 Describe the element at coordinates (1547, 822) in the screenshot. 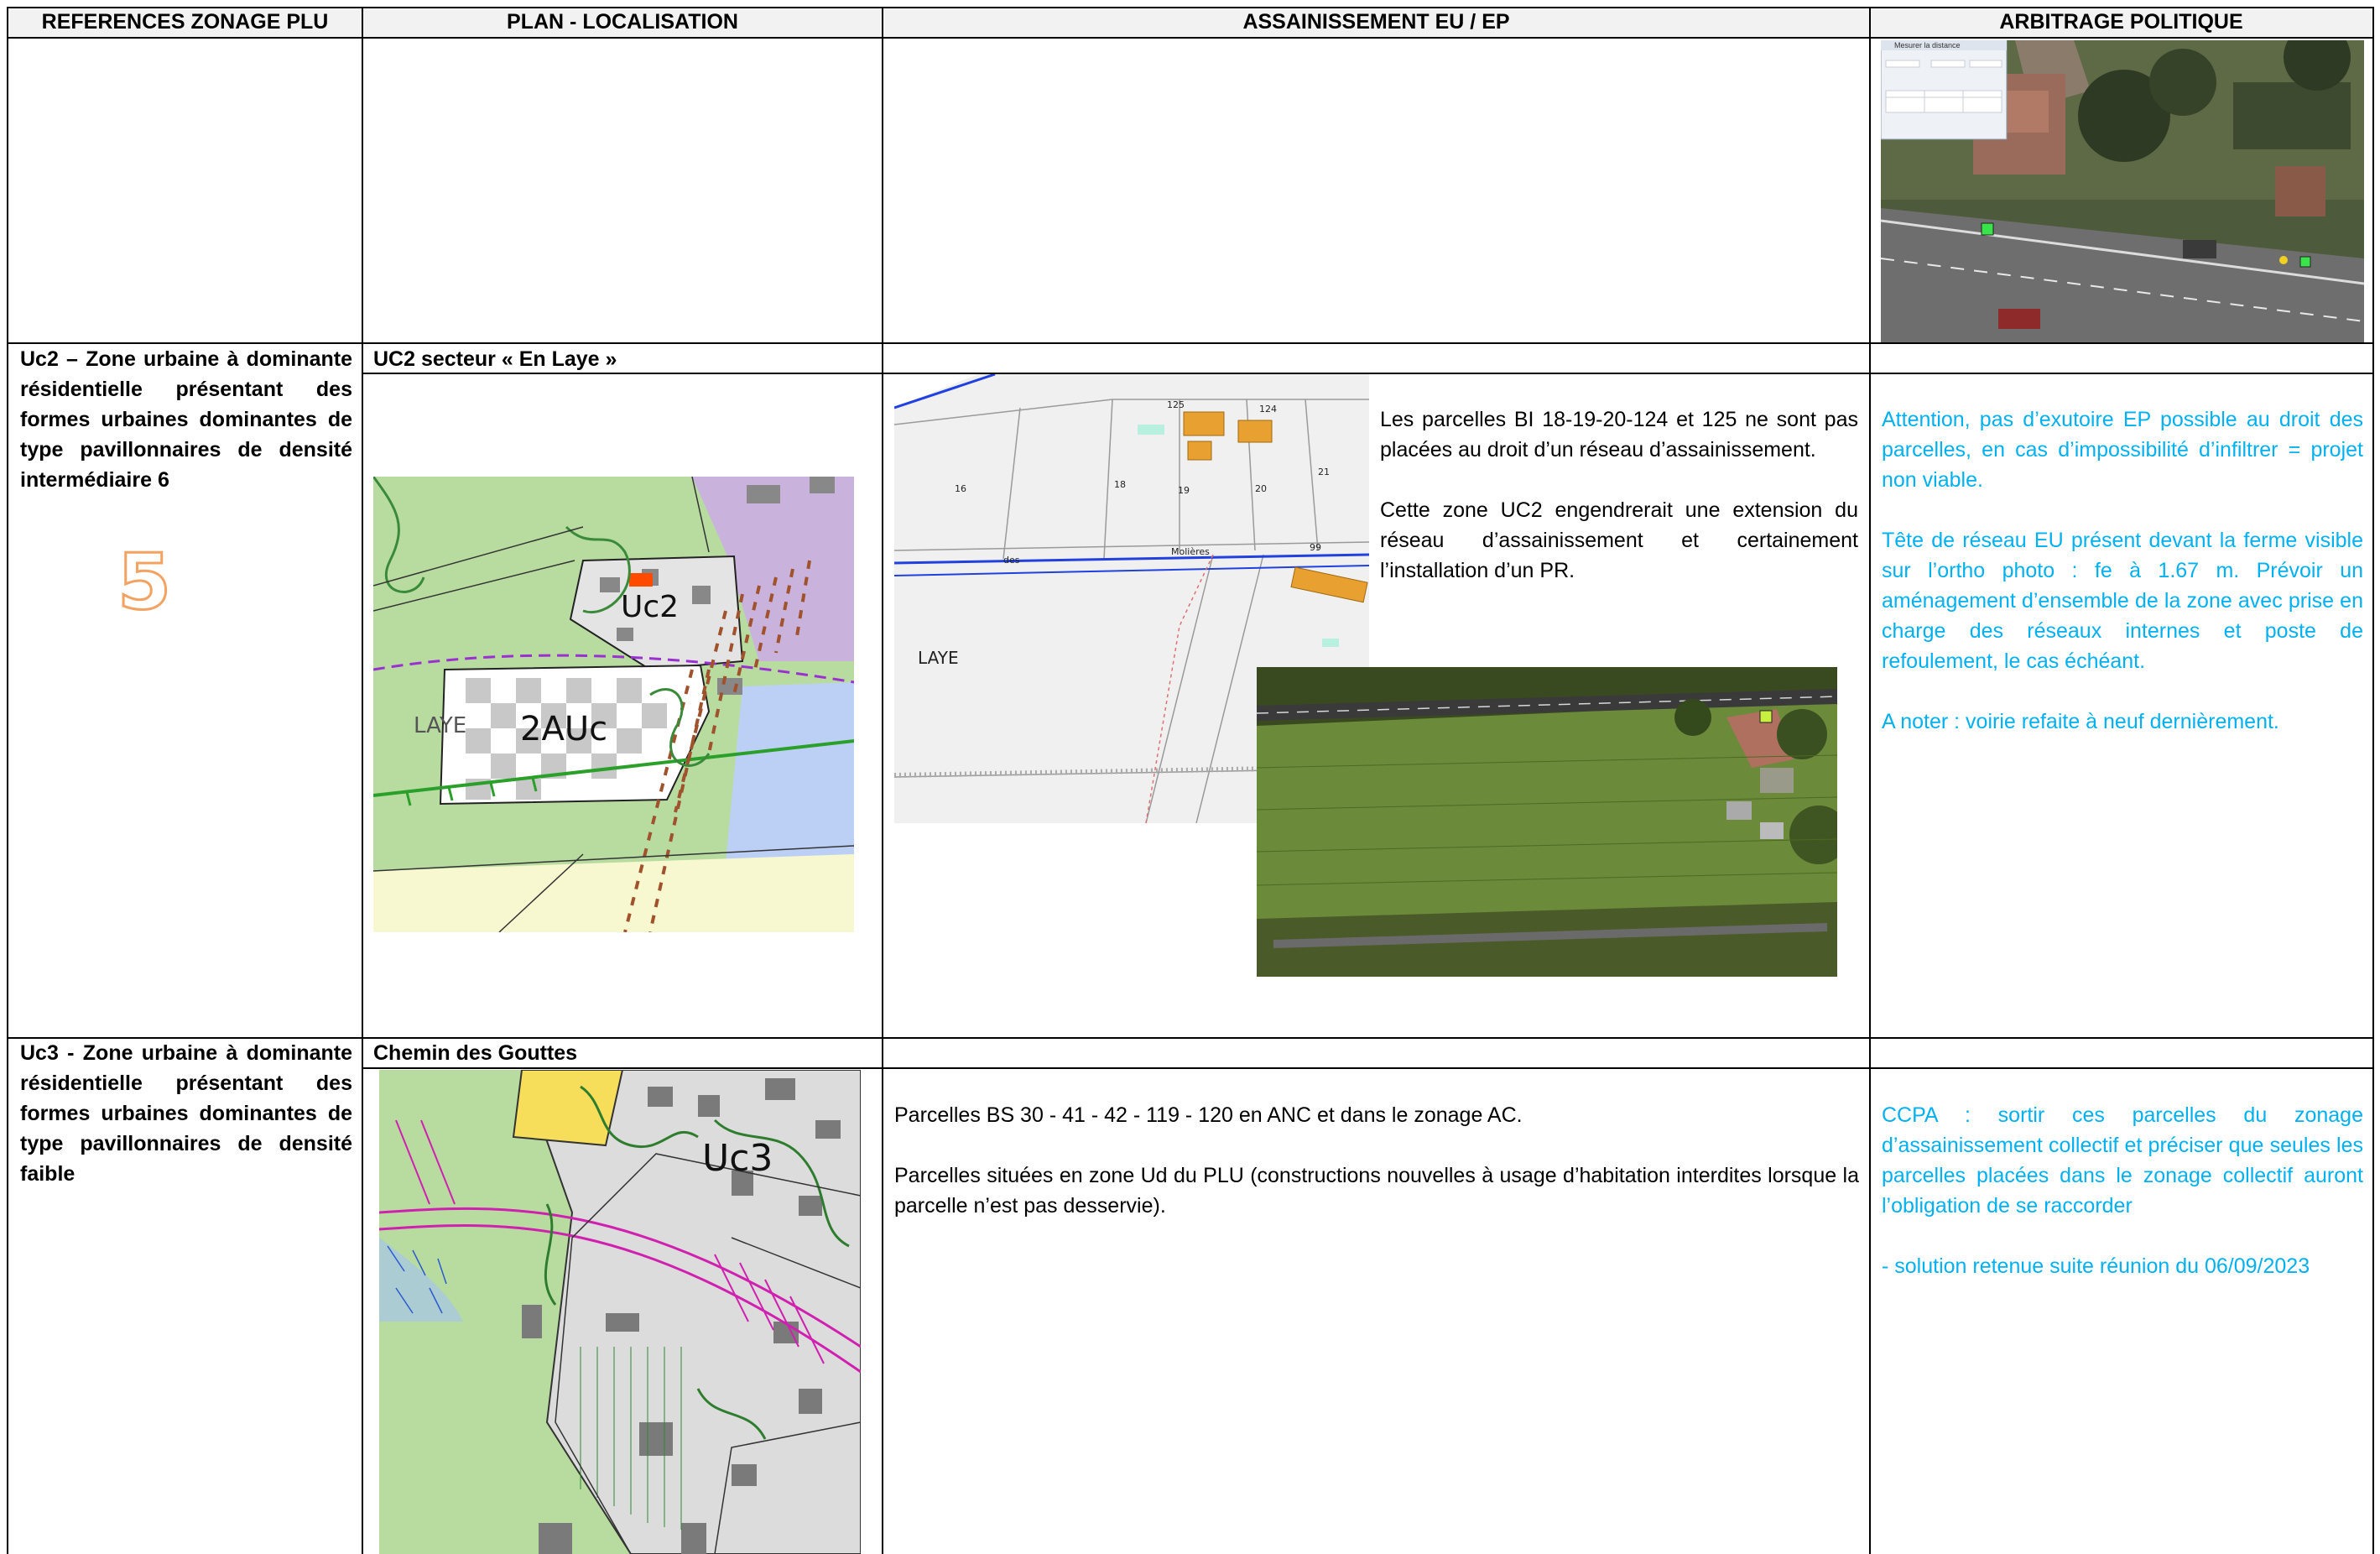

I see `aerial-photo-uc2` at that location.